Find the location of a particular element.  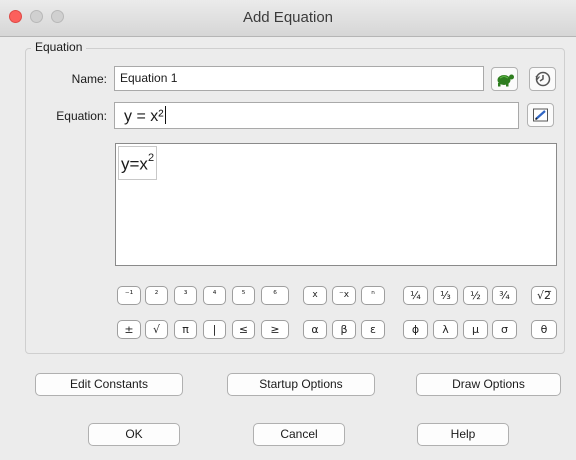

symbol-sigma-button: σ is located at coordinates (504, 329).